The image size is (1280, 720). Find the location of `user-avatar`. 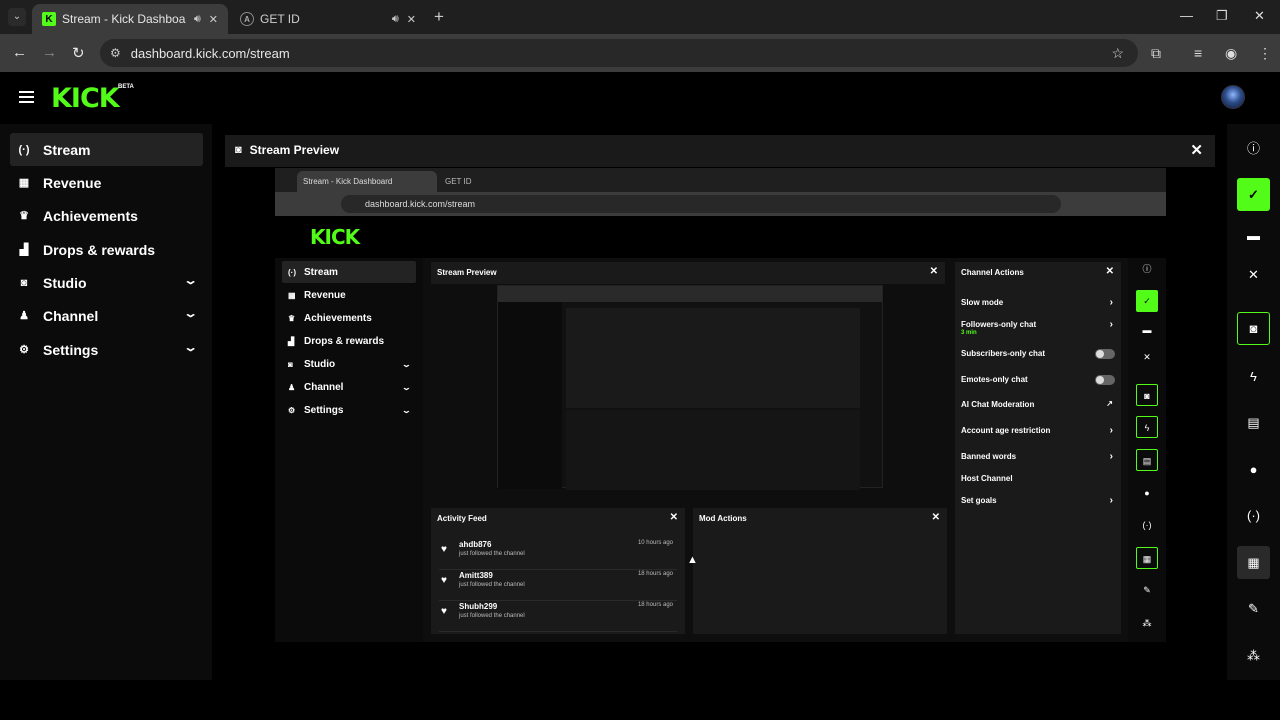

user-avatar is located at coordinates (1233, 97).